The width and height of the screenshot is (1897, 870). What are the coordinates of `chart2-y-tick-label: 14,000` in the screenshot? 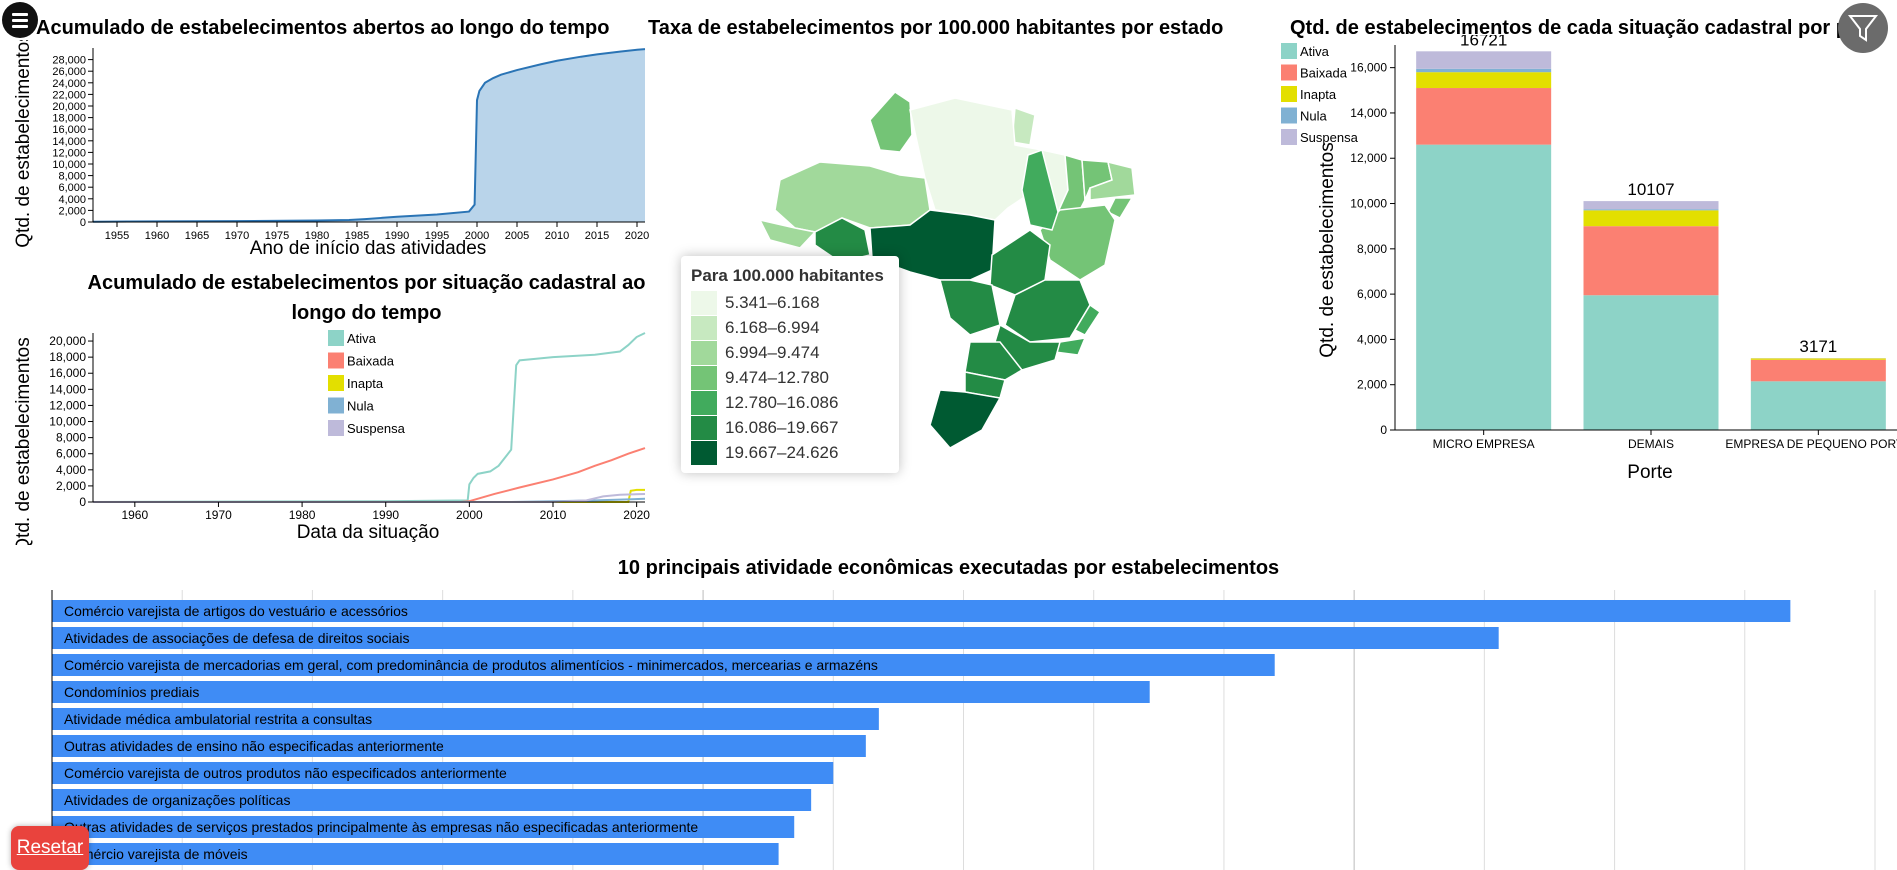 It's located at (67, 389).